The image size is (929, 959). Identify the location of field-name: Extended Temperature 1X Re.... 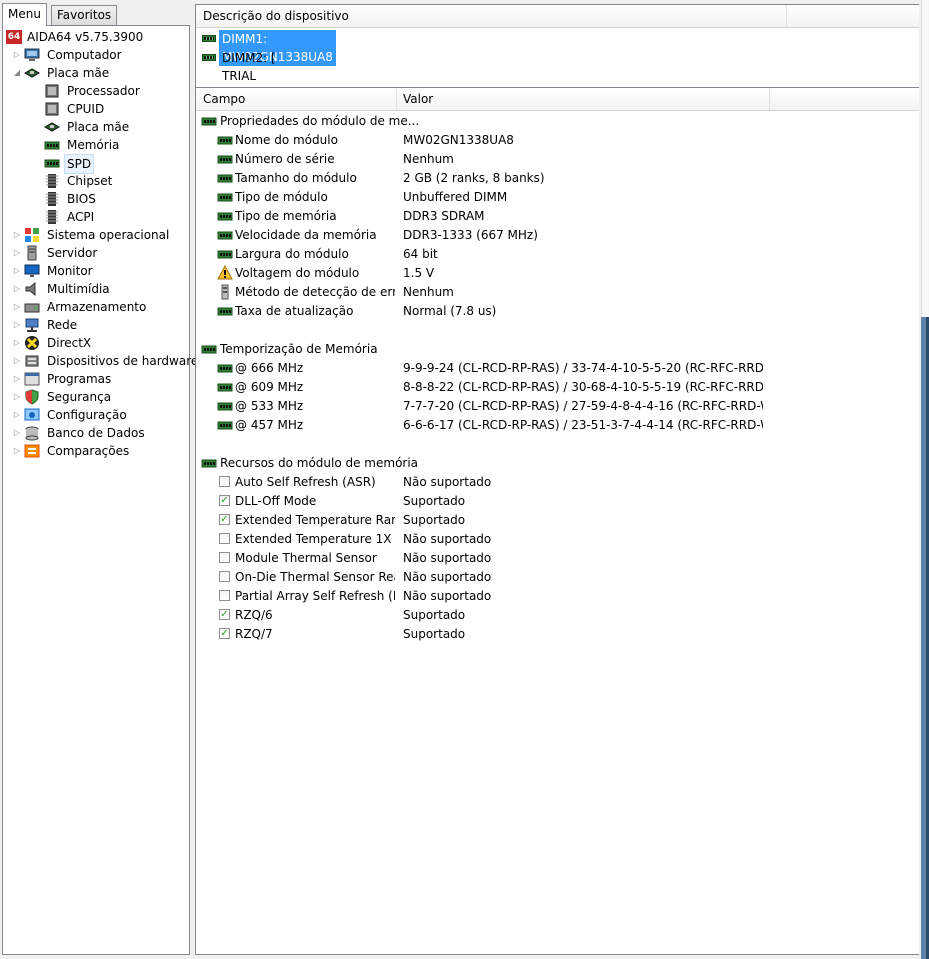
(315, 539).